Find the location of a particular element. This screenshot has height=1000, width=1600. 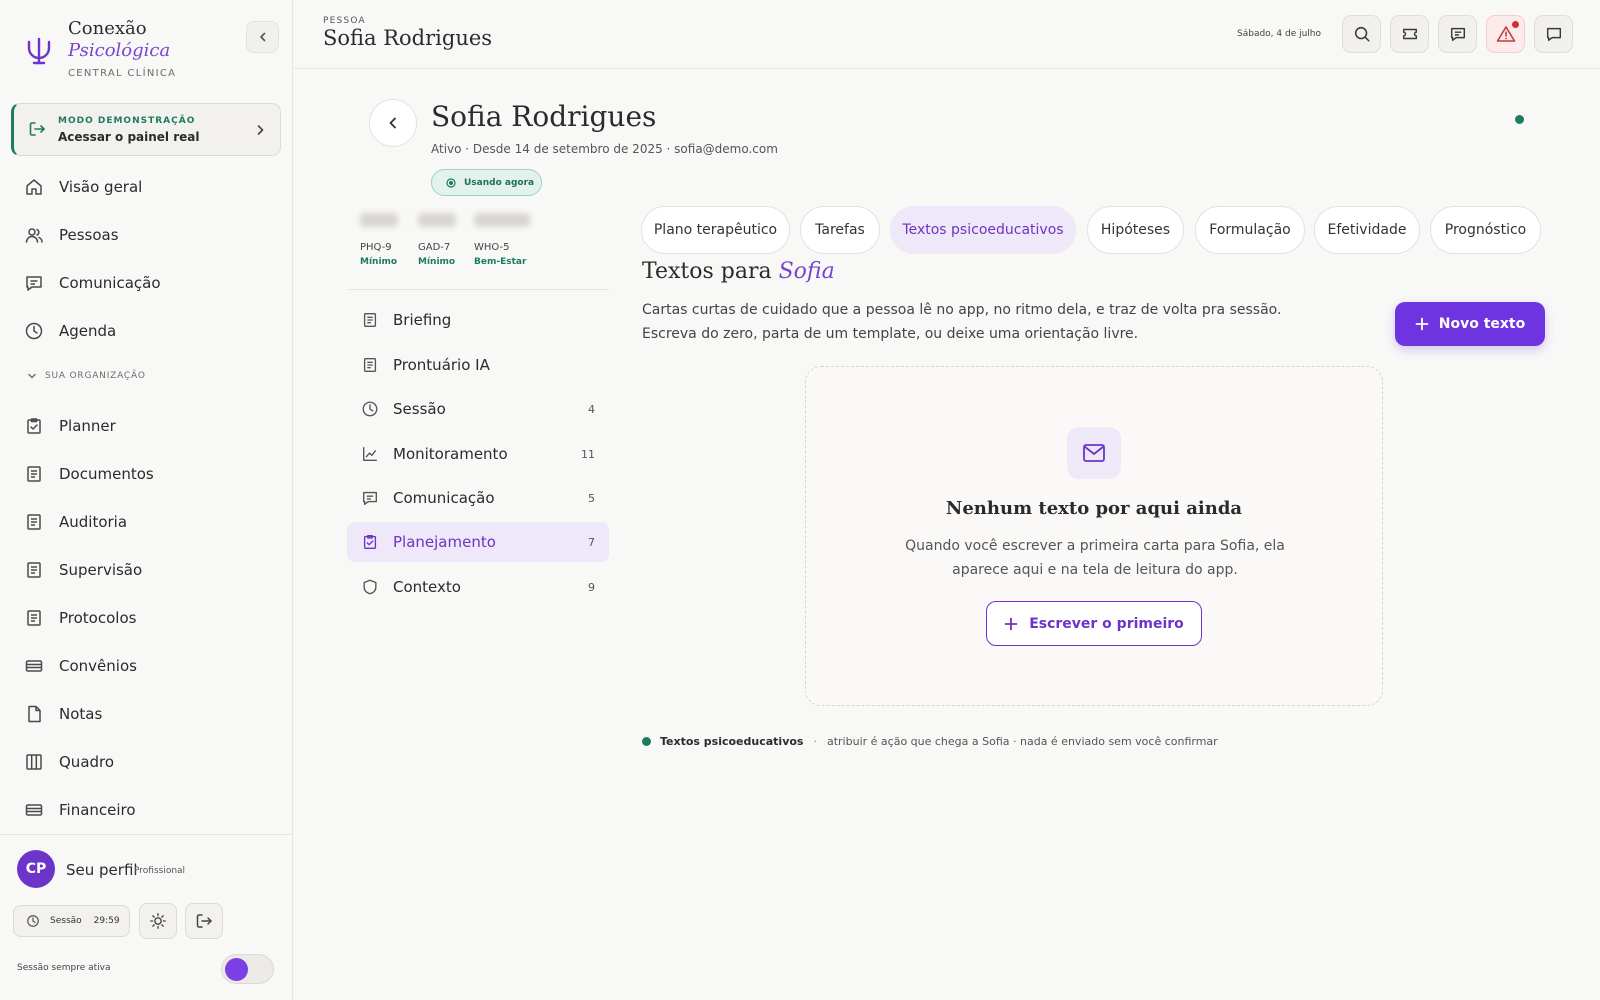

card-icon is located at coordinates (34, 666).